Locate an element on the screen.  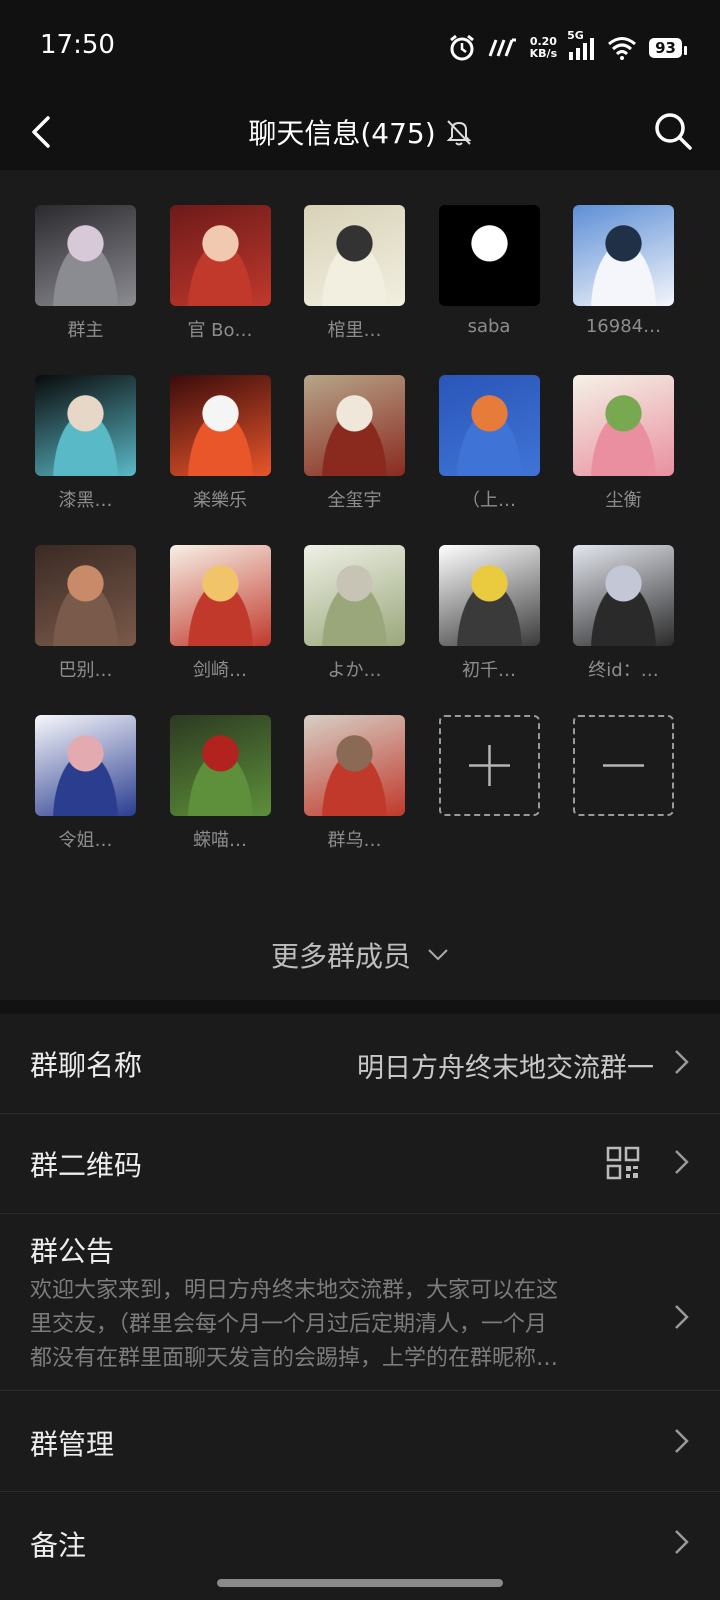
qr-code-row: 群二维码 is located at coordinates (360, 1164).